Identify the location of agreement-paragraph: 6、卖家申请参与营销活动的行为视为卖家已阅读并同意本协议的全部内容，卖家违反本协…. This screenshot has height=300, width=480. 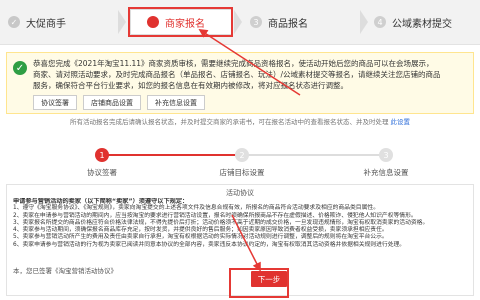
(209, 244).